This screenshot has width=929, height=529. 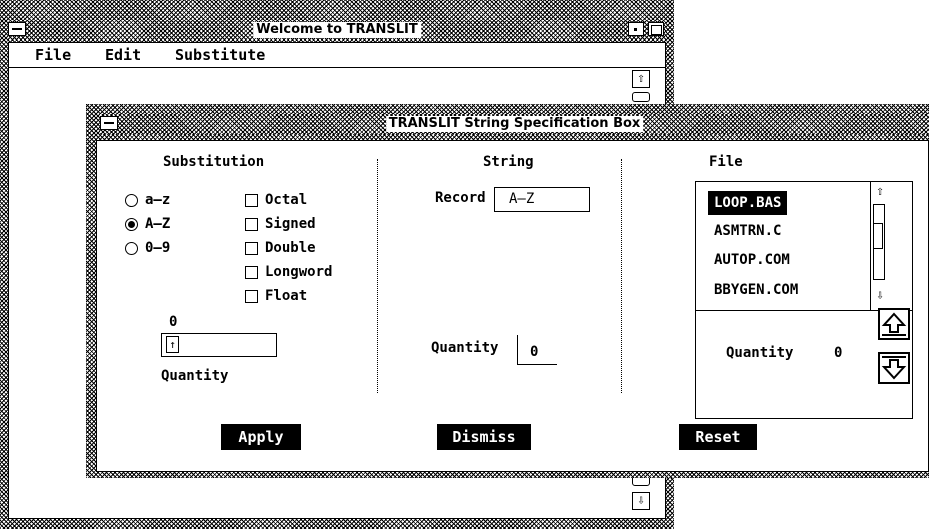 What do you see at coordinates (656, 29) in the screenshot?
I see `maximize-icon` at bounding box center [656, 29].